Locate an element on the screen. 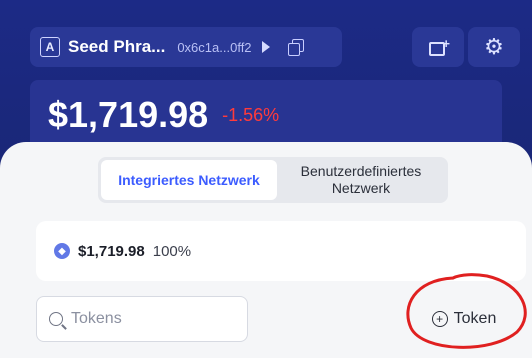 The width and height of the screenshot is (532, 358). total-balance: $1,719.98 is located at coordinates (128, 114).